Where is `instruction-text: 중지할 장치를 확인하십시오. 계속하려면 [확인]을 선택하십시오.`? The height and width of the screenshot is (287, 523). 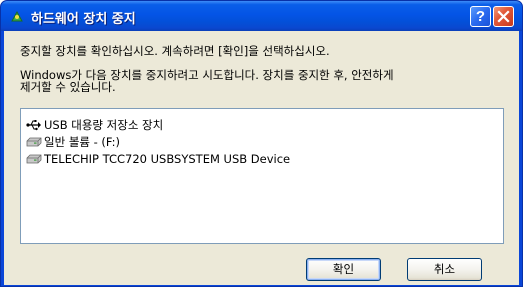
instruction-text: 중지할 장치를 확인하십시오. 계속하려면 [확인]을 선택하십시오. is located at coordinates (175, 51).